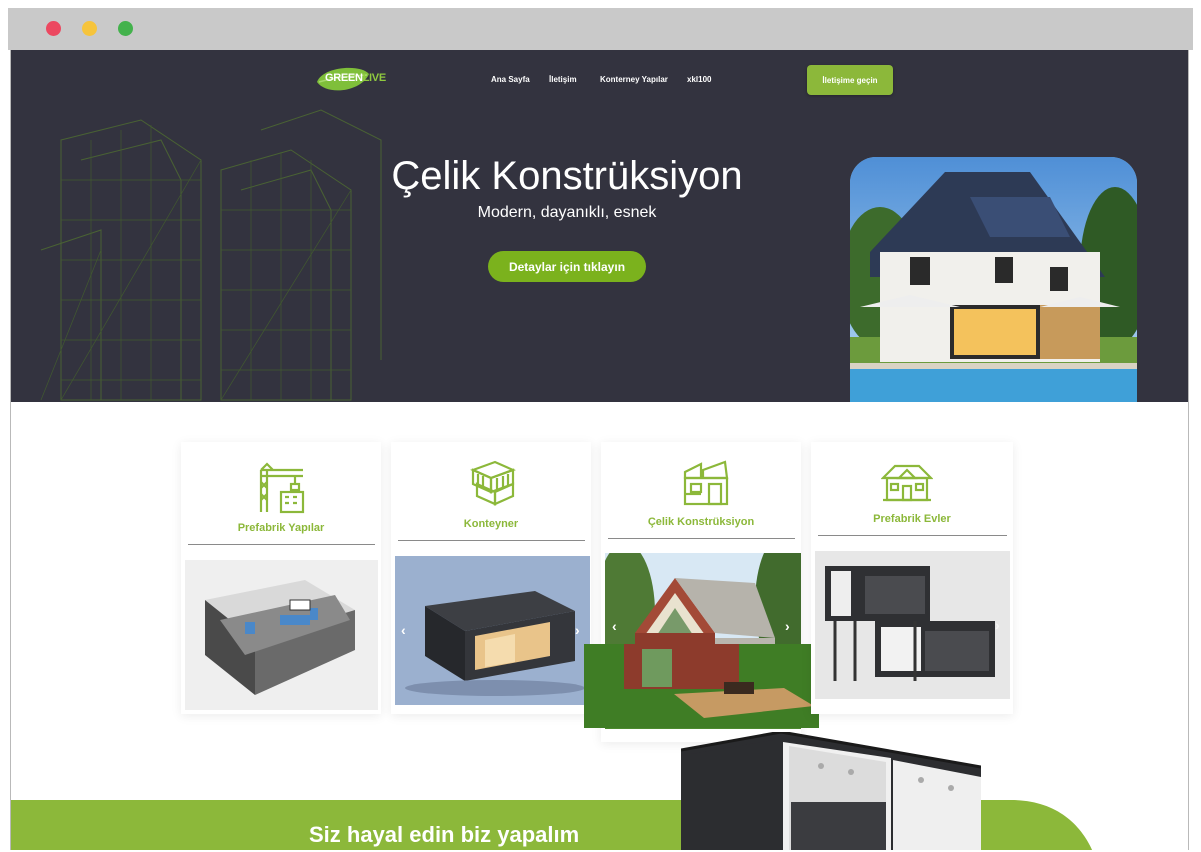 The image size is (1201, 852). What do you see at coordinates (374, 78) in the screenshot?
I see `logo-word-live: LIVE` at bounding box center [374, 78].